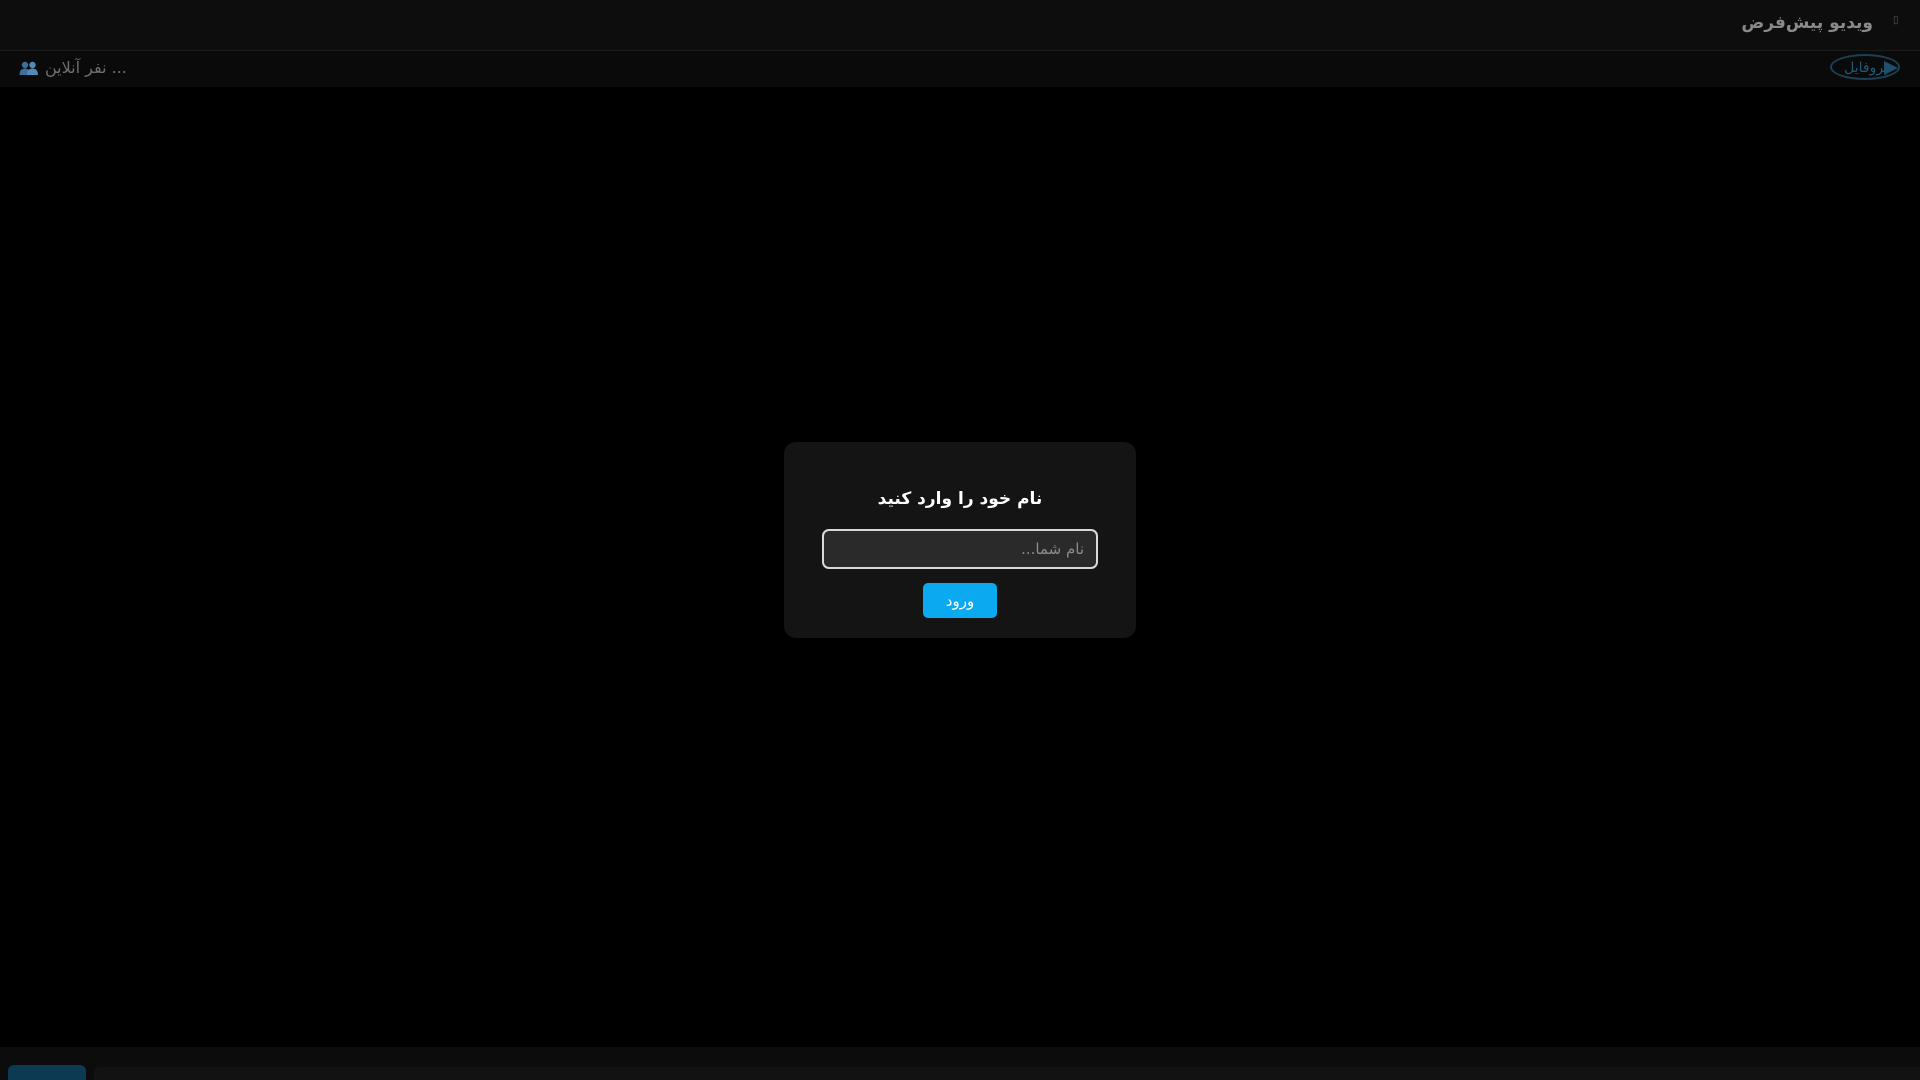  Describe the element at coordinates (960, 1063) in the screenshot. I see `bottom-bar` at that location.